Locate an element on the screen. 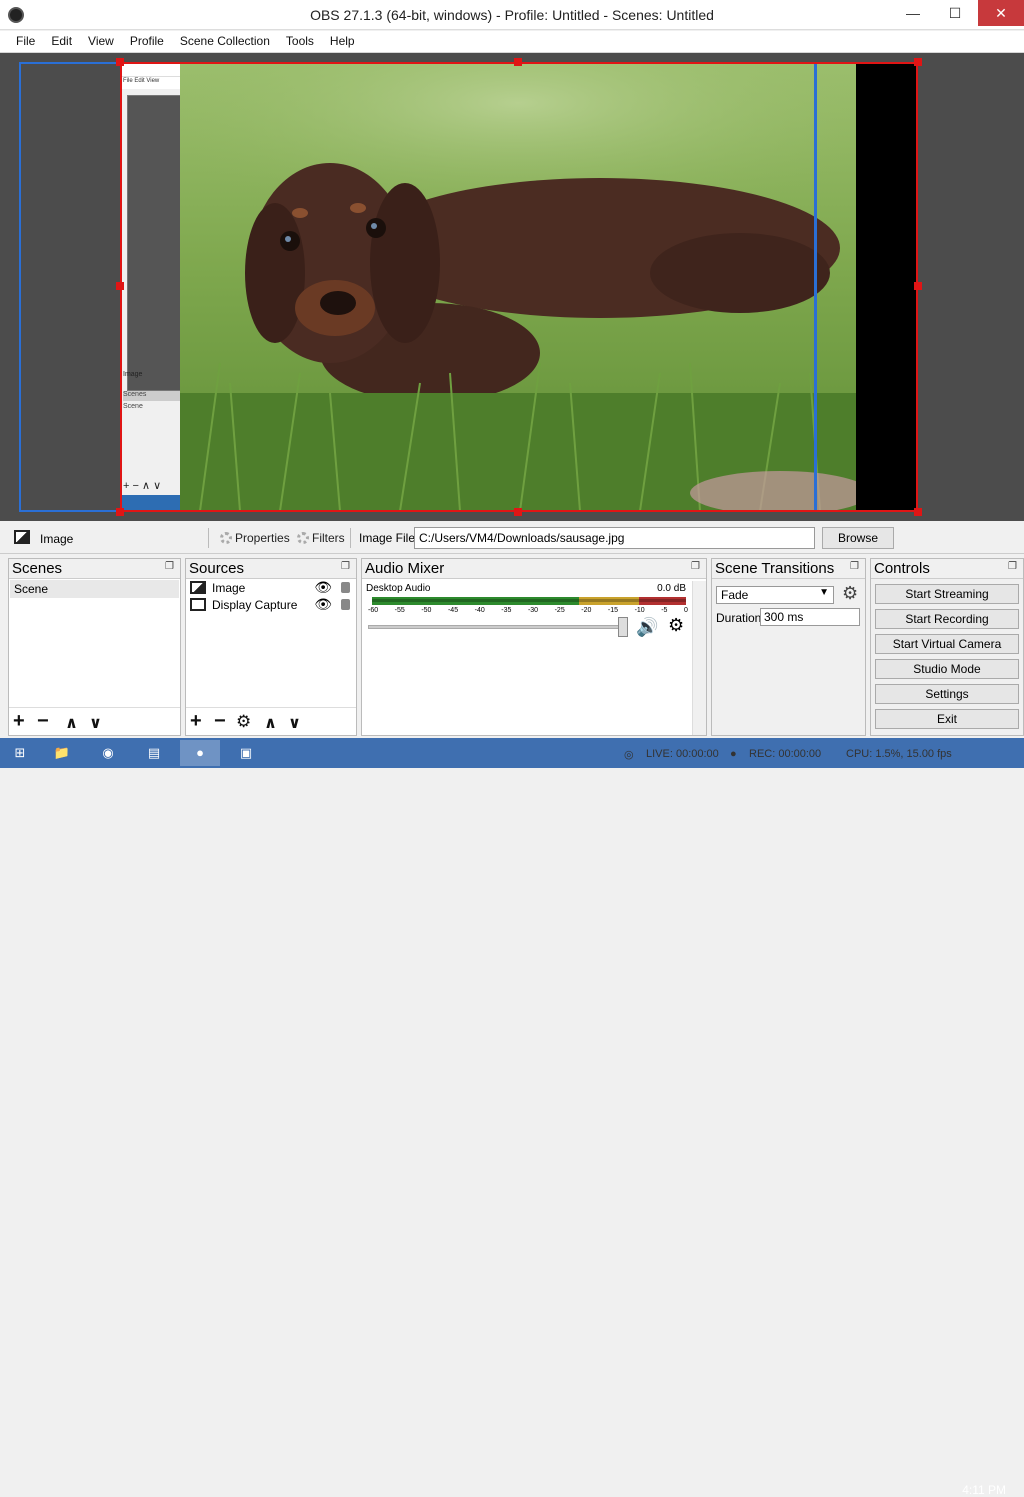 This screenshot has width=1024, height=1497. resize-handle-top is located at coordinates (518, 62).